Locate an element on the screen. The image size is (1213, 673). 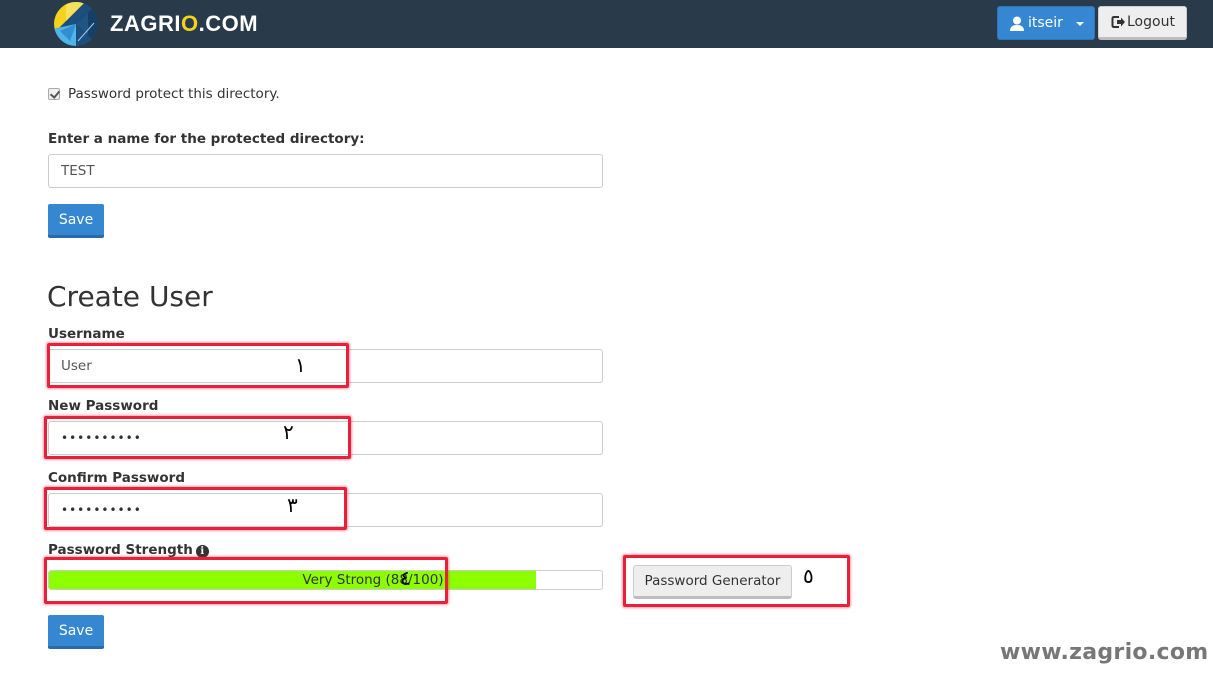
user-menu-label: itseir is located at coordinates (1045, 23).